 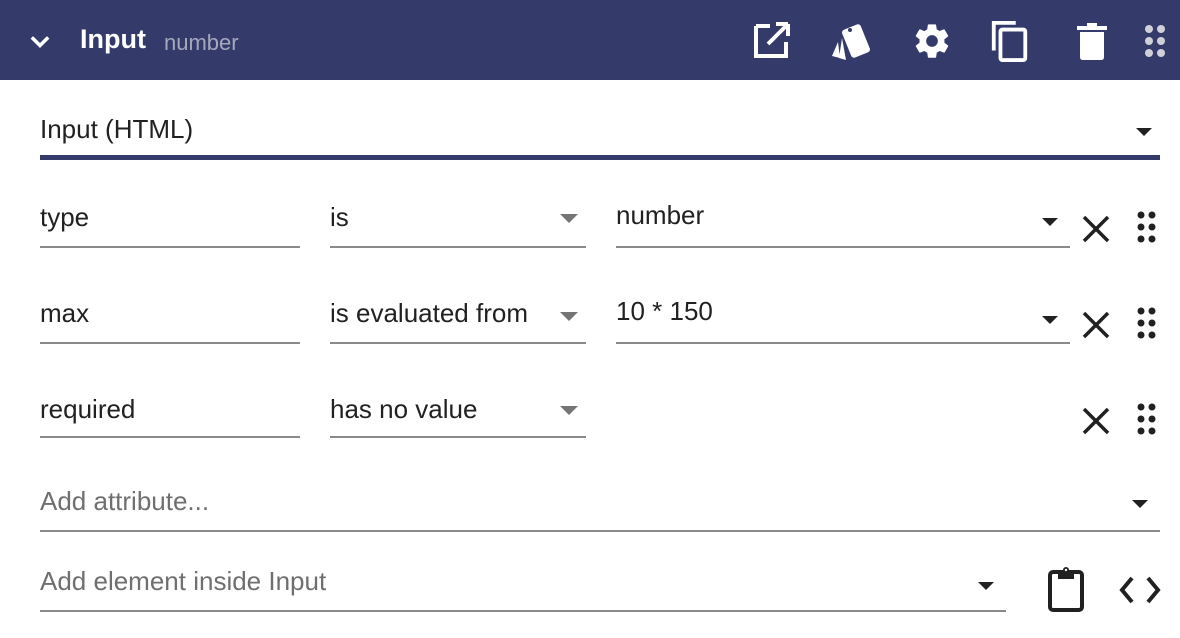 I want to click on element-type-select: Input (HTML), so click(x=600, y=134).